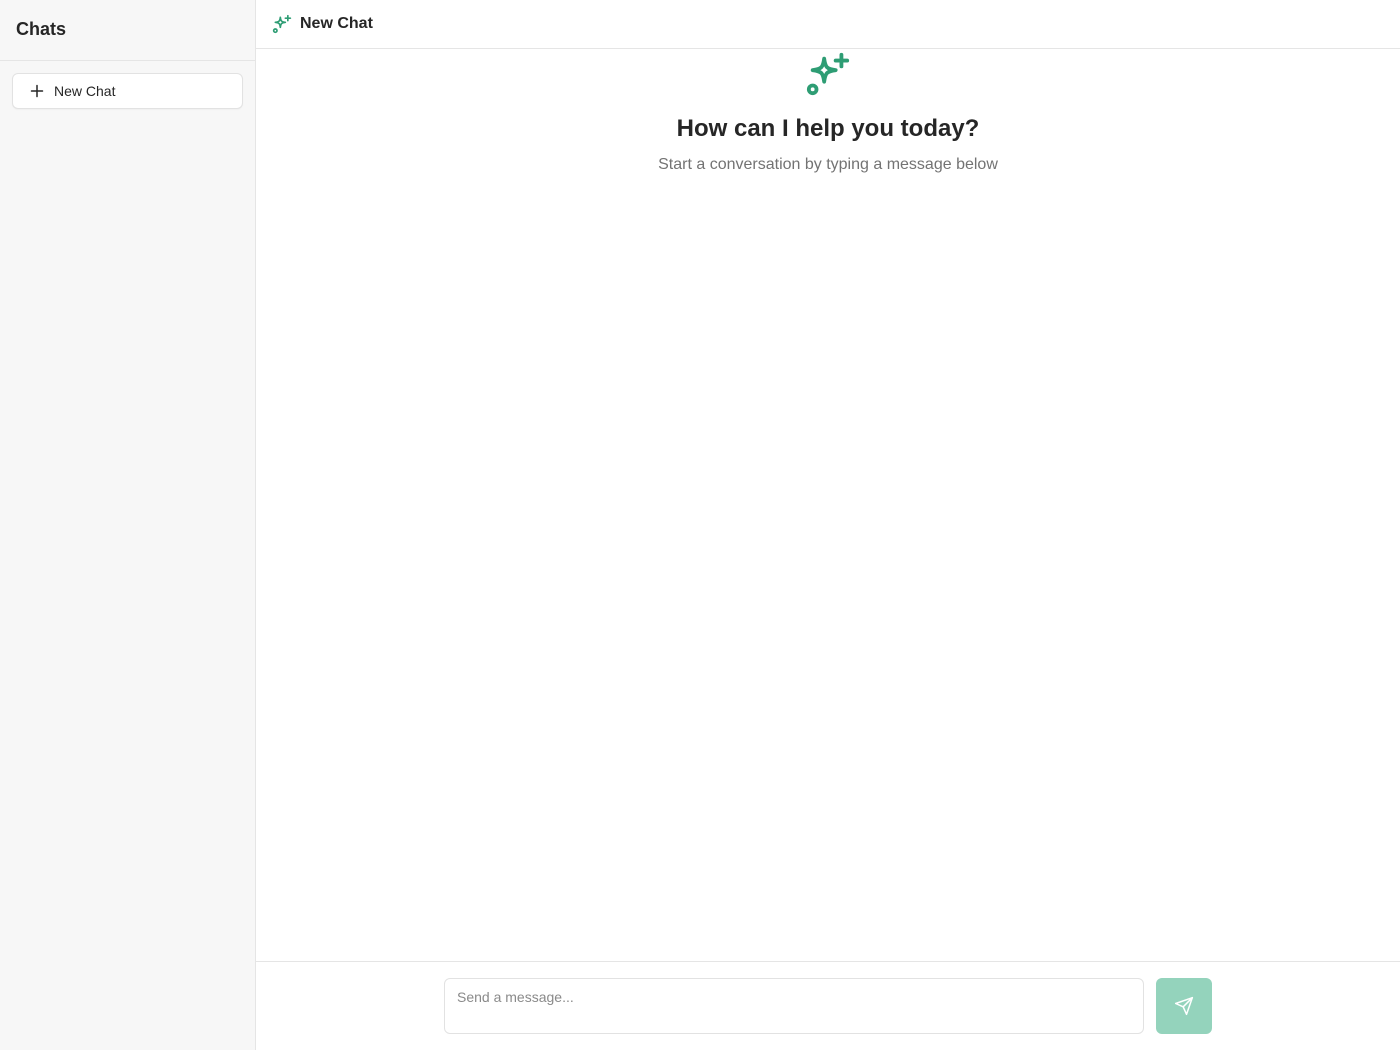  What do you see at coordinates (794, 1006) in the screenshot?
I see `message-input` at bounding box center [794, 1006].